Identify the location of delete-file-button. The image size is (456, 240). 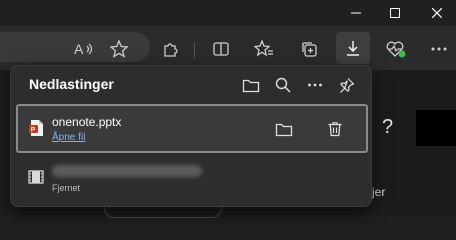
(335, 129).